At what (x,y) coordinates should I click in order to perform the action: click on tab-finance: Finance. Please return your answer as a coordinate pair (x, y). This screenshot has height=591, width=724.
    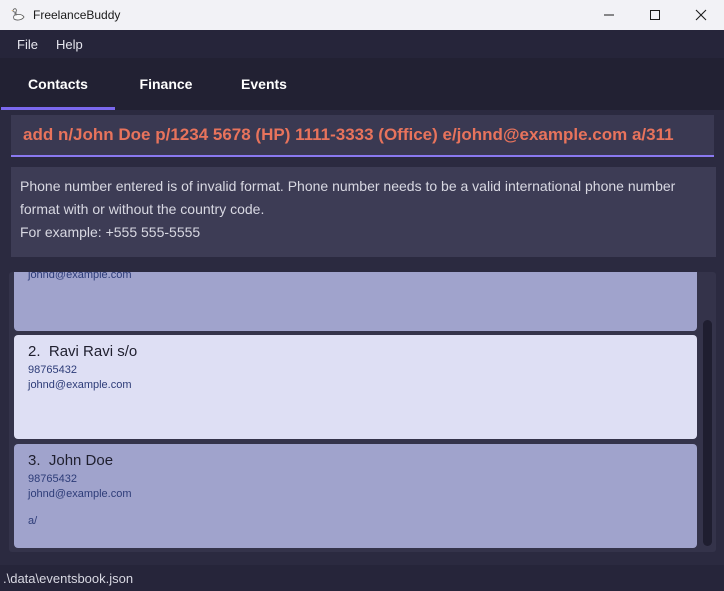
    Looking at the image, I should click on (166, 84).